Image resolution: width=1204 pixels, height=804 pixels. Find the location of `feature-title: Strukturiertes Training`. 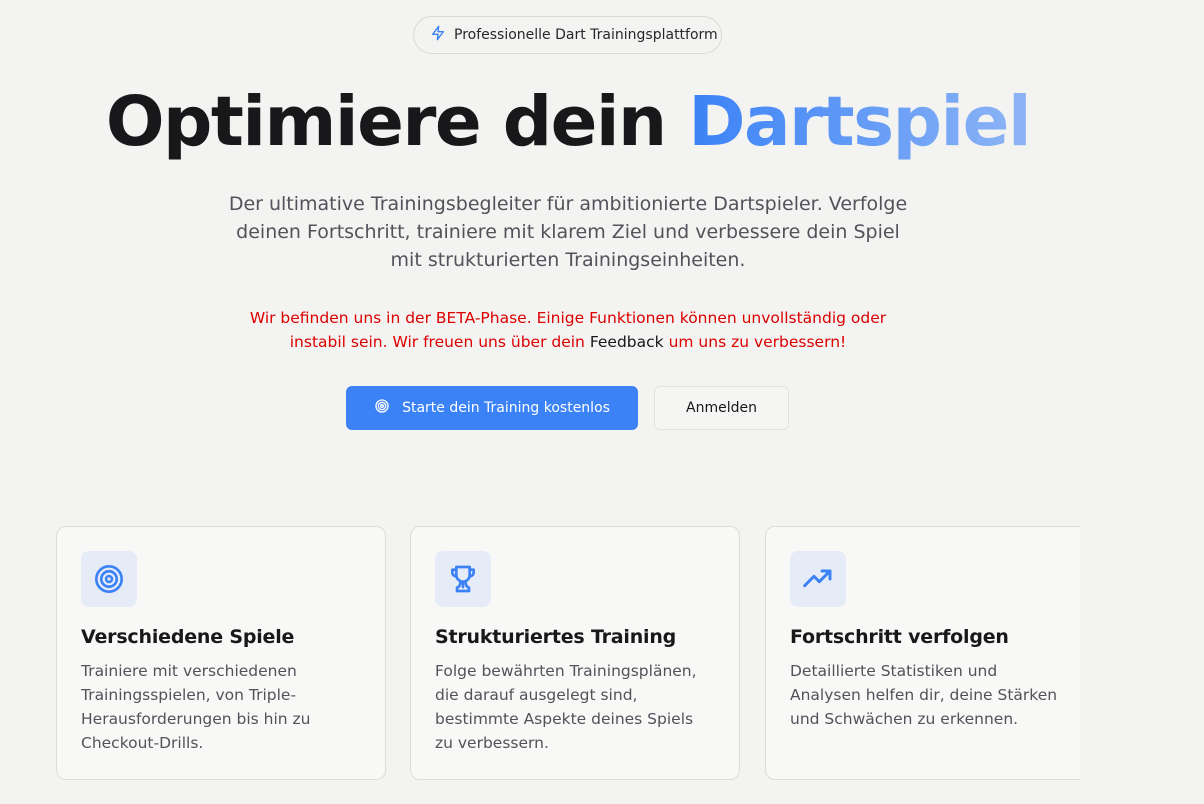

feature-title: Strukturiertes Training is located at coordinates (556, 637).